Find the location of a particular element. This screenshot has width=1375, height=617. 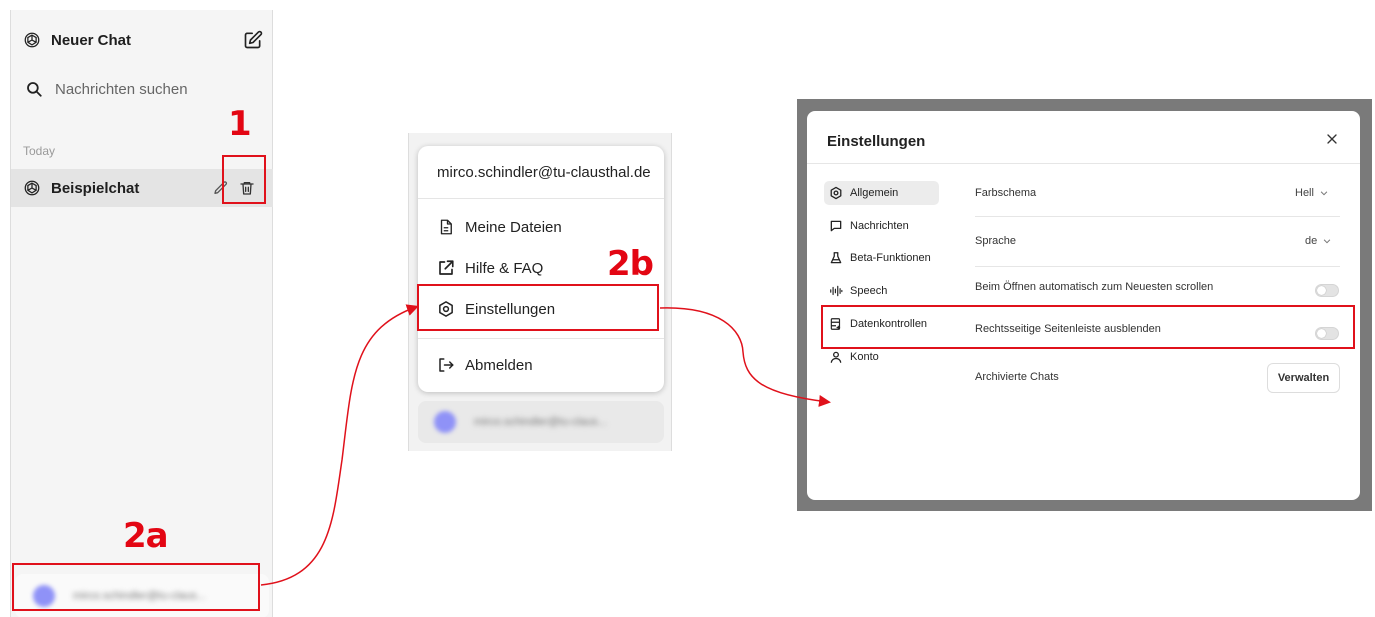

arrow-2a-to-2b is located at coordinates (339, 445).